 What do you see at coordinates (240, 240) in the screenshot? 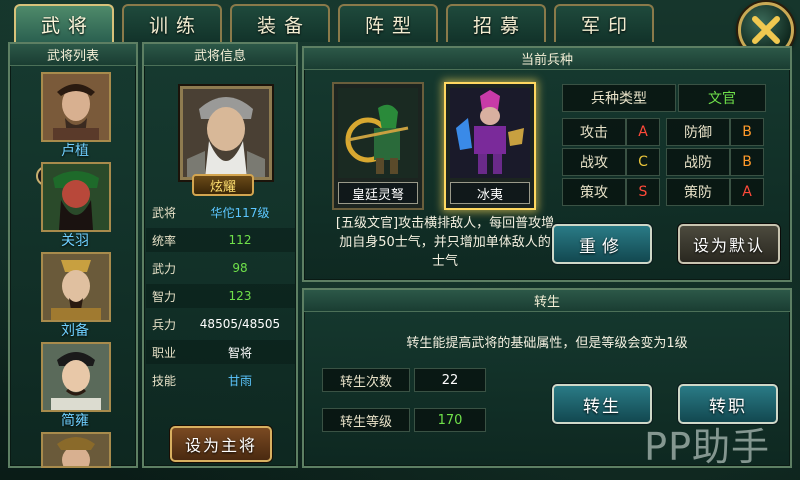
I see `stat-value: 112` at bounding box center [240, 240].